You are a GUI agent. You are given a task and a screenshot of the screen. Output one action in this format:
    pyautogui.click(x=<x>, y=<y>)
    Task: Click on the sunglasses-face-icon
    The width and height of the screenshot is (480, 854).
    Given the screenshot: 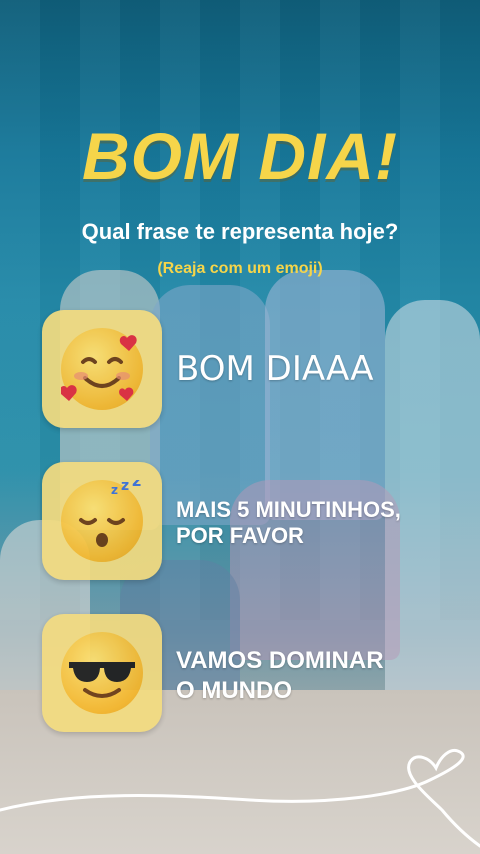 What is the action you would take?
    pyautogui.click(x=102, y=673)
    